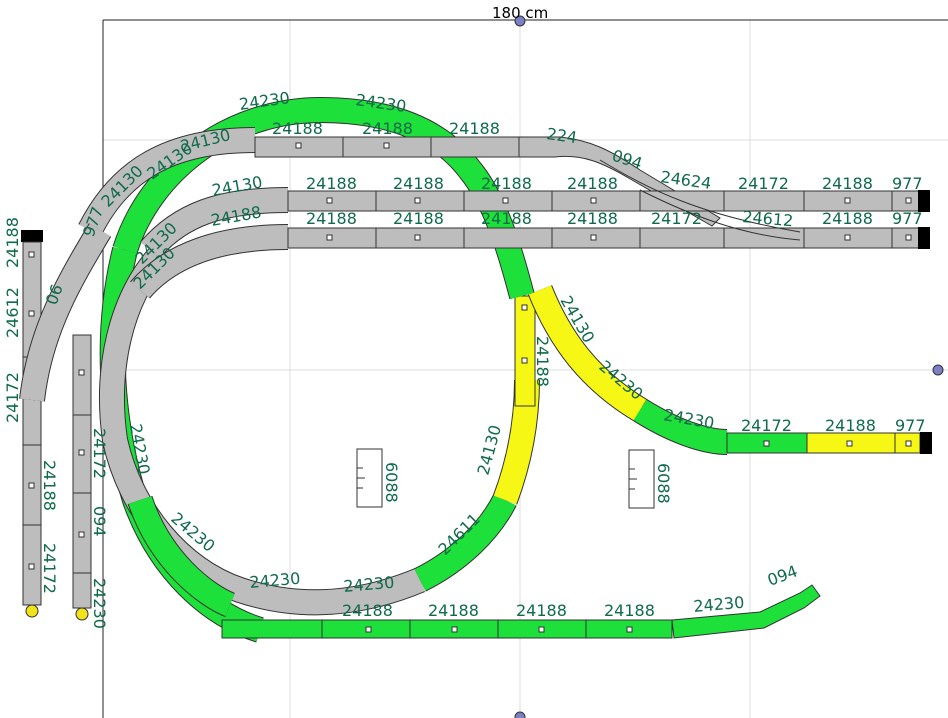  I want to click on board-width-label: 180 cm, so click(520, 13).